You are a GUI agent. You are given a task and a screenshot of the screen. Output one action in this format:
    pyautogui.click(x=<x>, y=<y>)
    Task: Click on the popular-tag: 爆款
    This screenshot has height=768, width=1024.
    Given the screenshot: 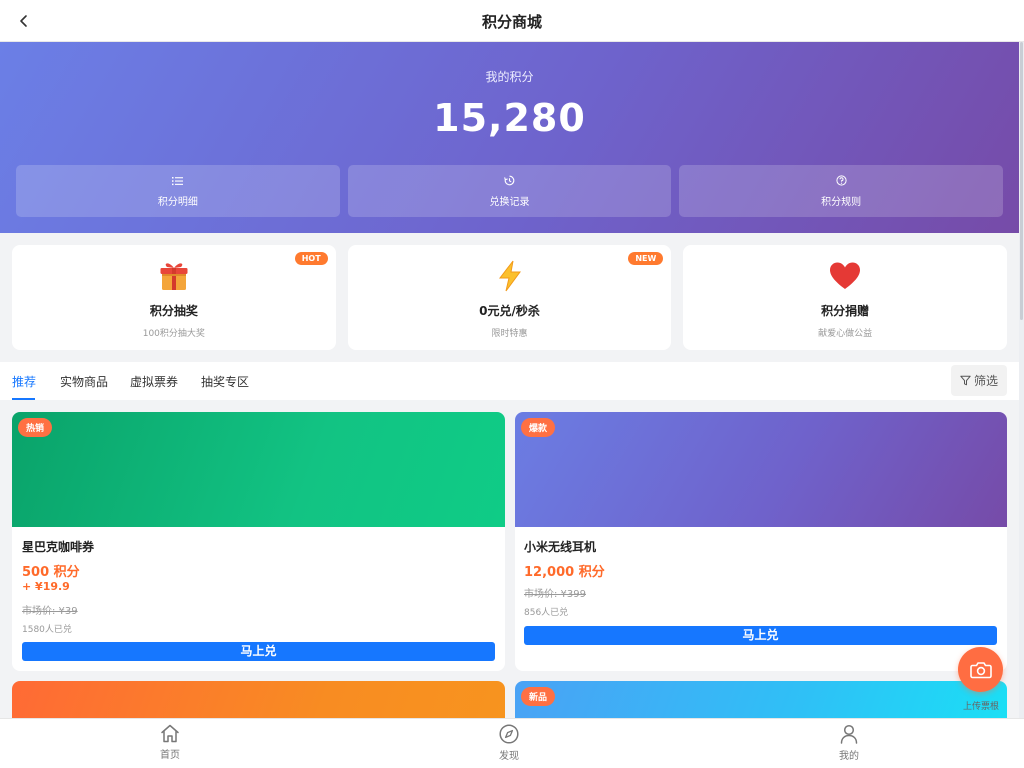 What is the action you would take?
    pyautogui.click(x=538, y=427)
    